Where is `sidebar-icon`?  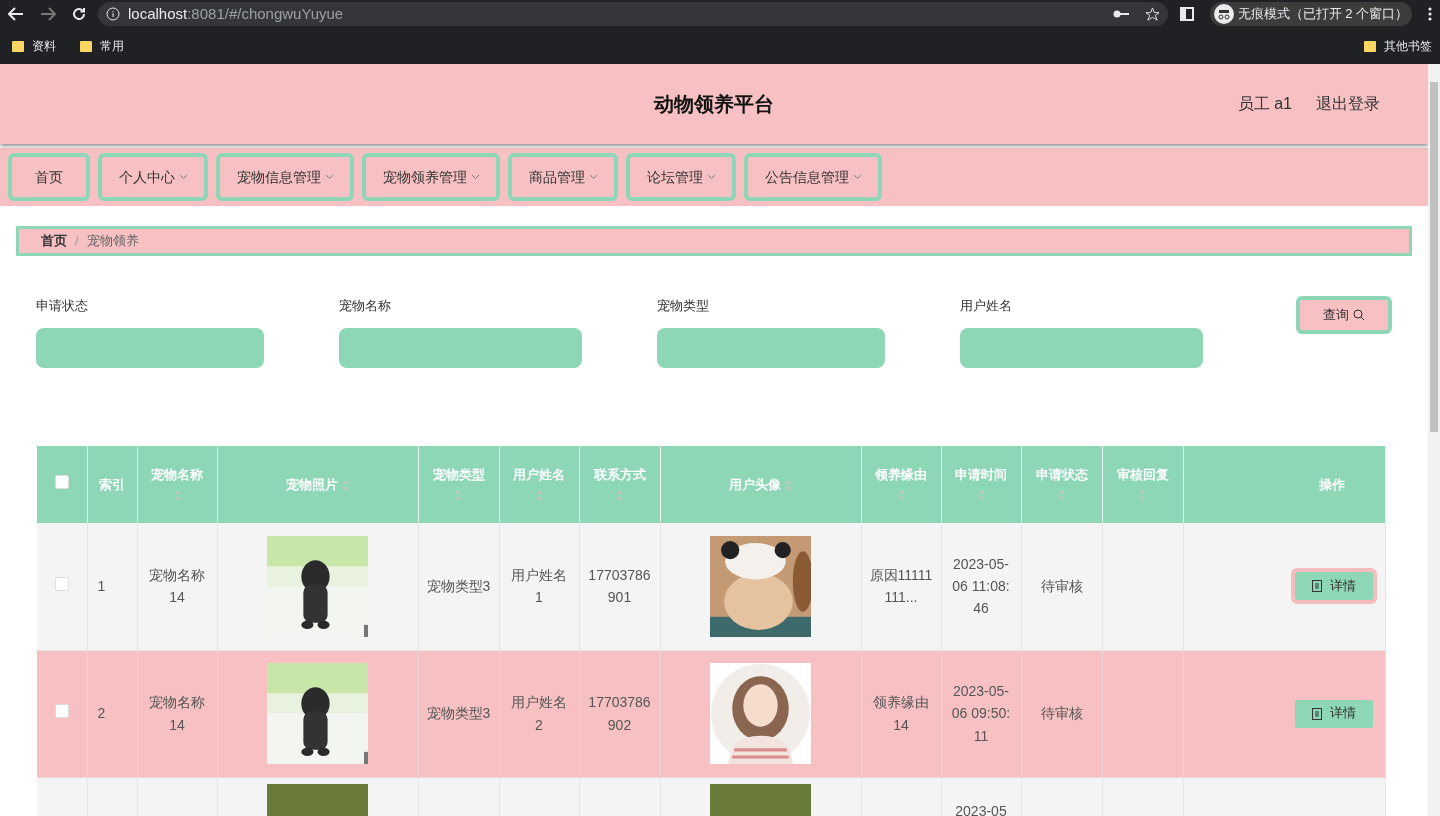
sidebar-icon is located at coordinates (1186, 14).